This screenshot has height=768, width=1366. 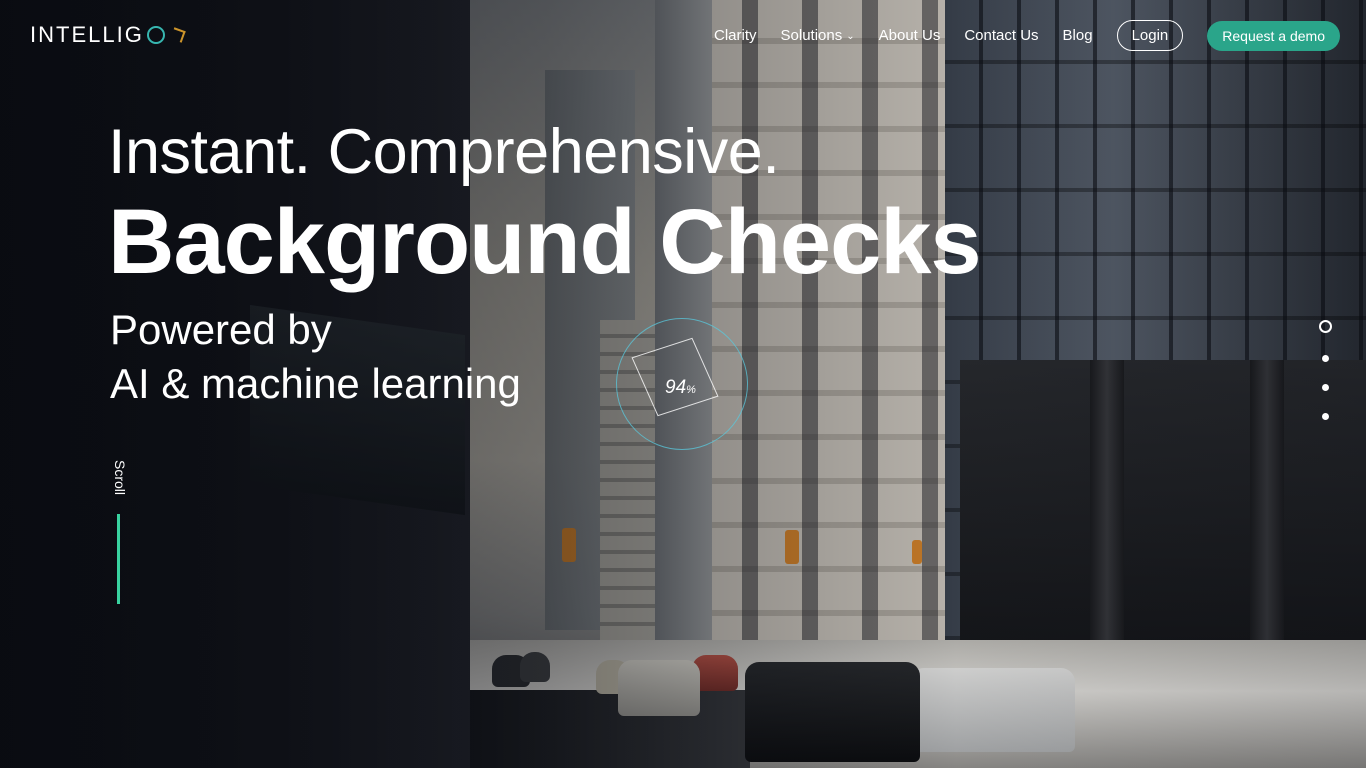 I want to click on intelligo-logo: INTELLIG, so click(x=108, y=35).